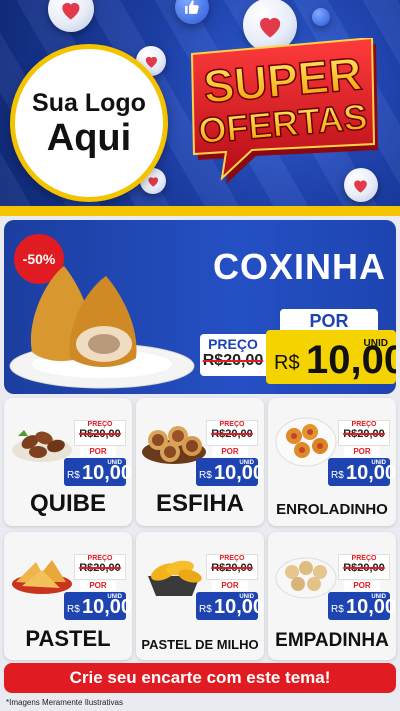 Image resolution: width=400 pixels, height=711 pixels. What do you see at coordinates (332, 509) in the screenshot?
I see `product-name: ENROLADINHO` at bounding box center [332, 509].